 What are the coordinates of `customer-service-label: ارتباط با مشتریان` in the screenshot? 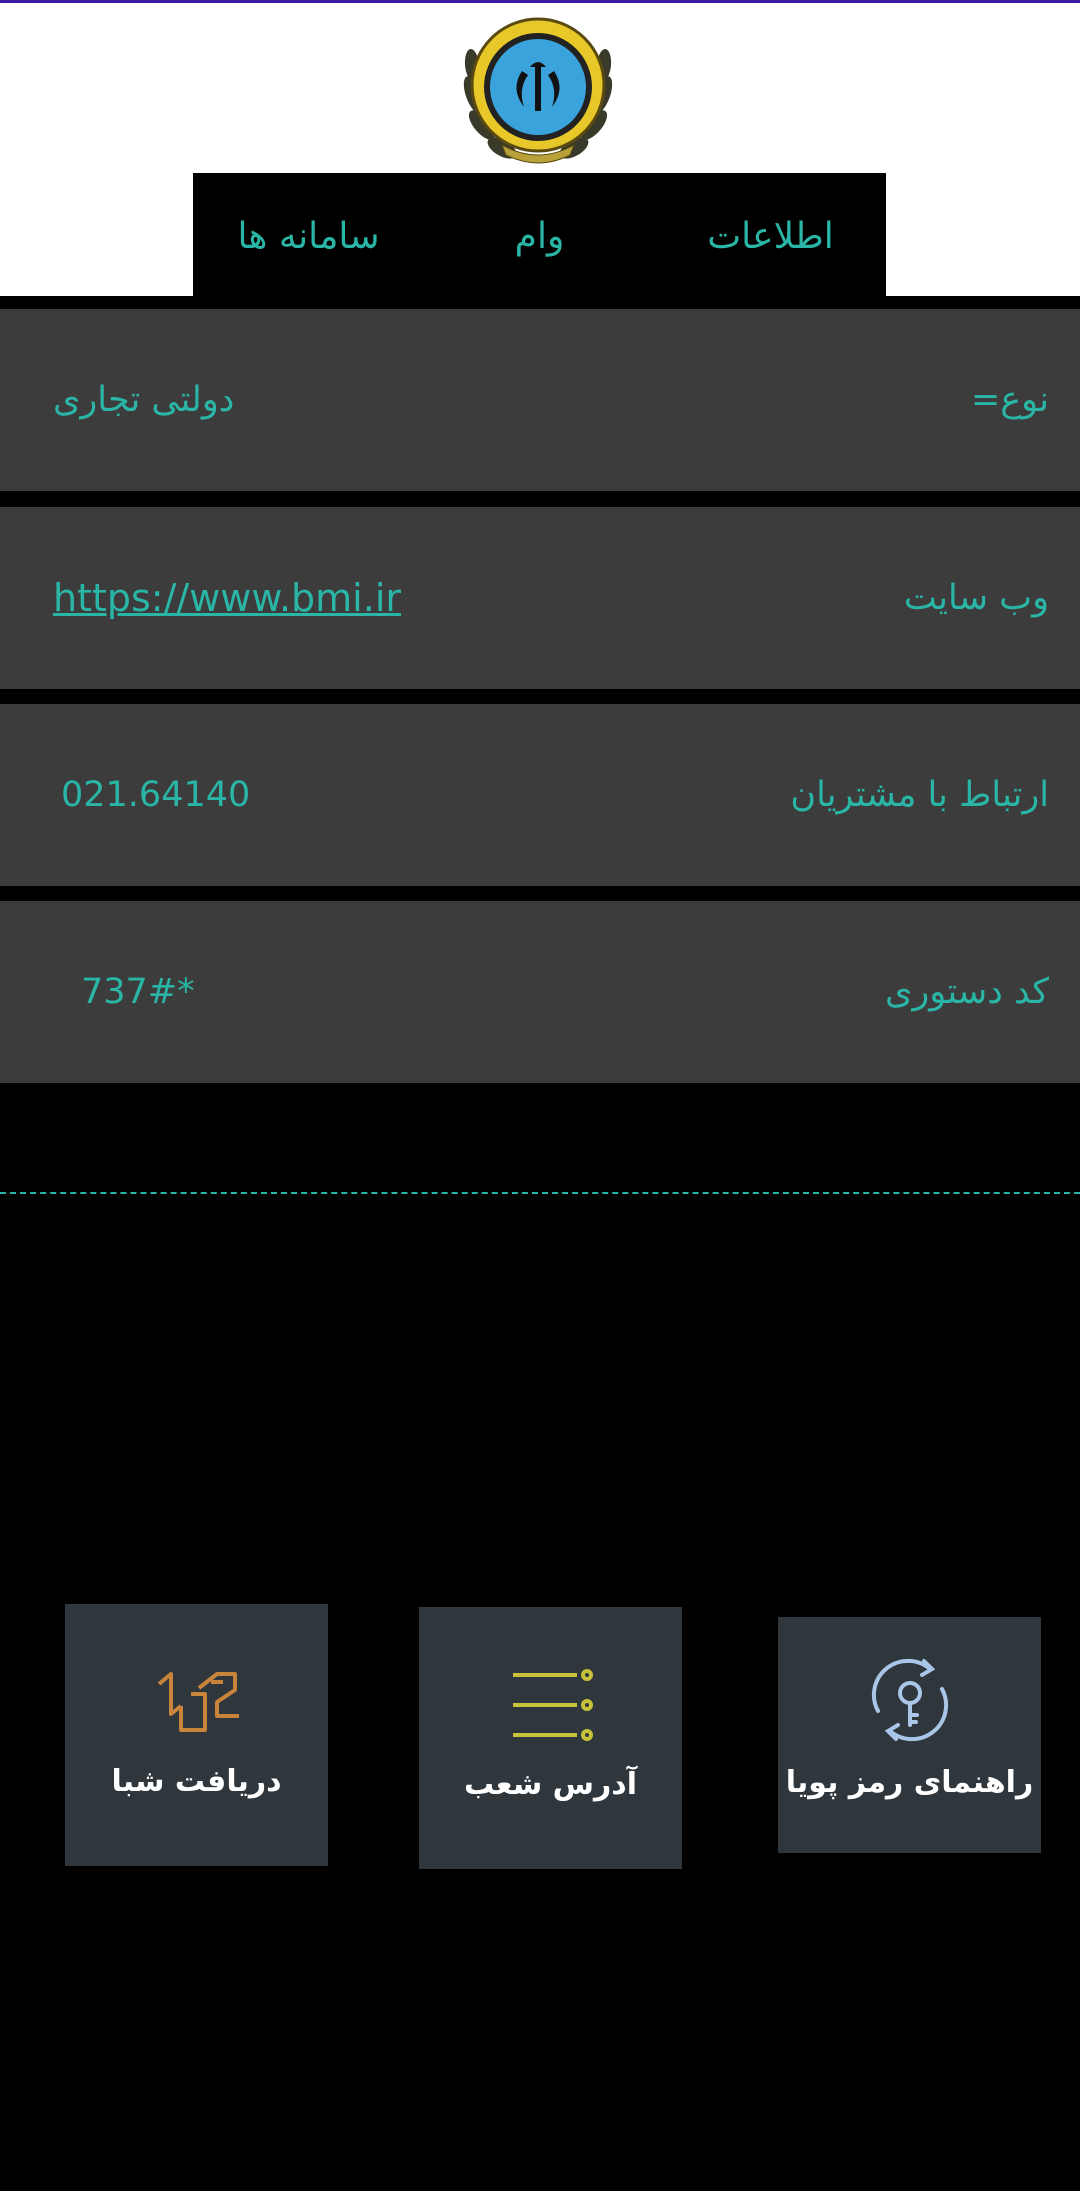 It's located at (919, 795).